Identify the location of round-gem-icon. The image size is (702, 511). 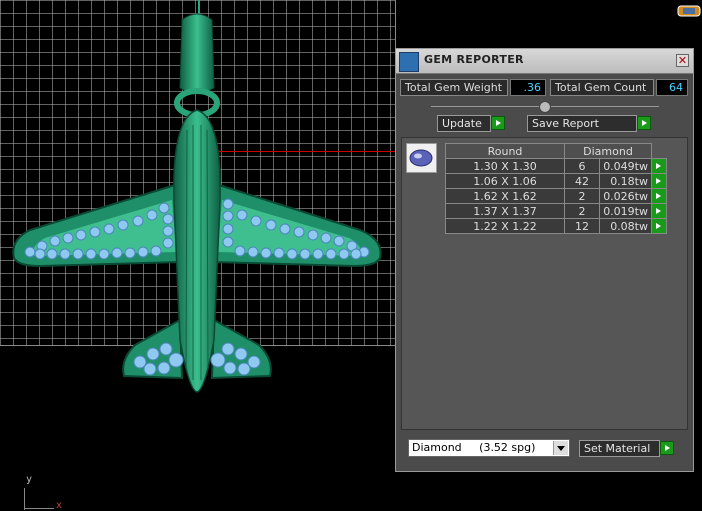
(421, 158).